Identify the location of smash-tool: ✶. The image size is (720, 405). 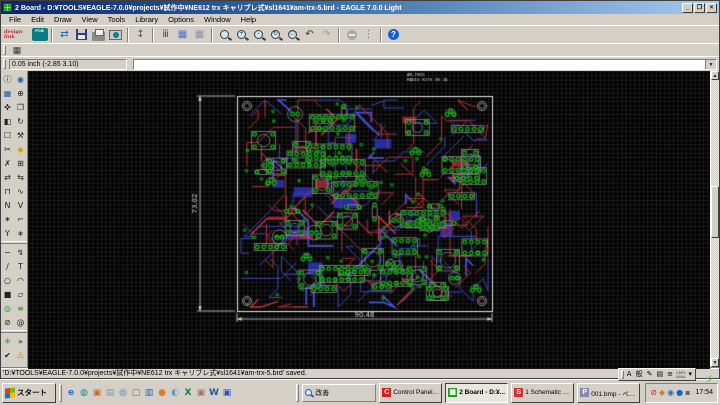
(7, 219).